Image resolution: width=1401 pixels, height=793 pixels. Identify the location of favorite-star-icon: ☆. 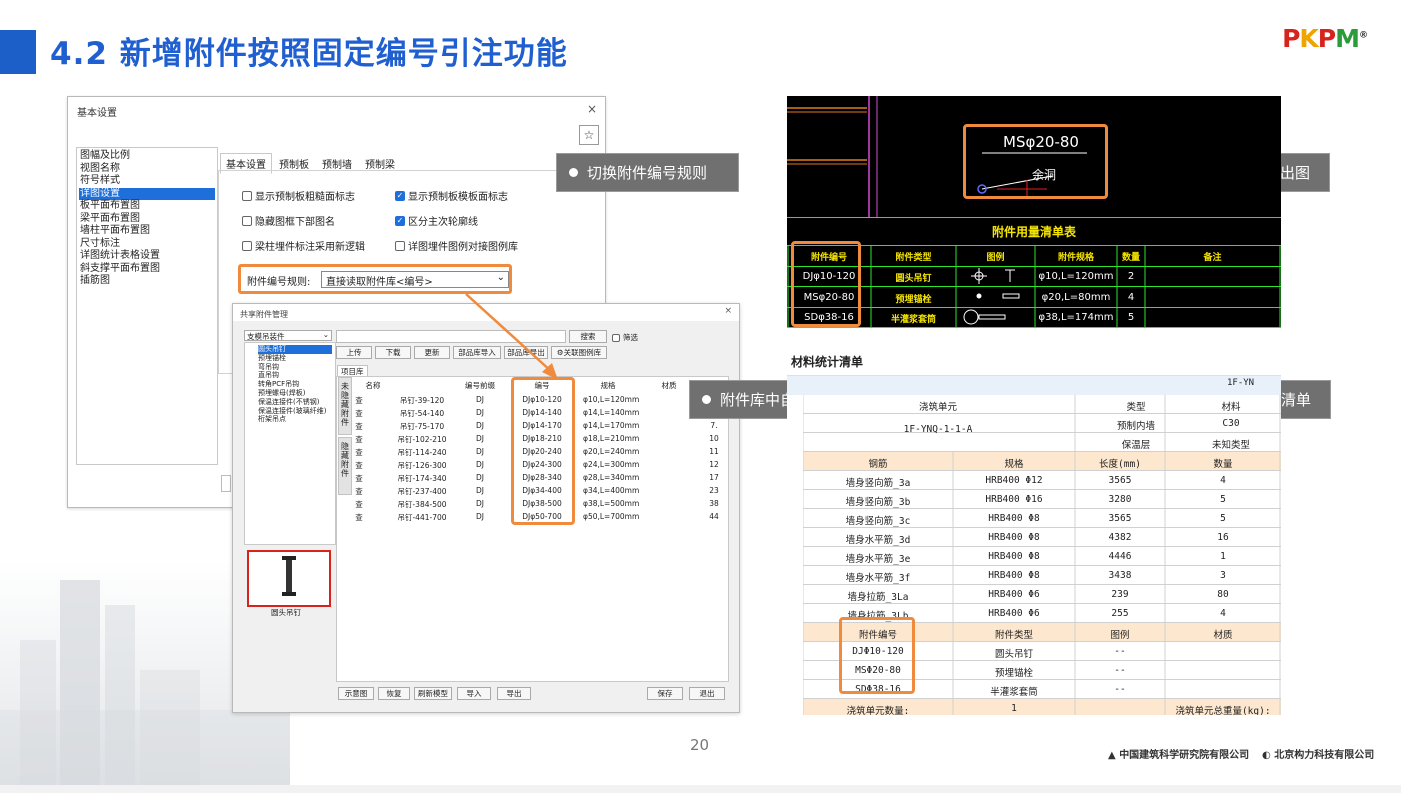
(589, 135).